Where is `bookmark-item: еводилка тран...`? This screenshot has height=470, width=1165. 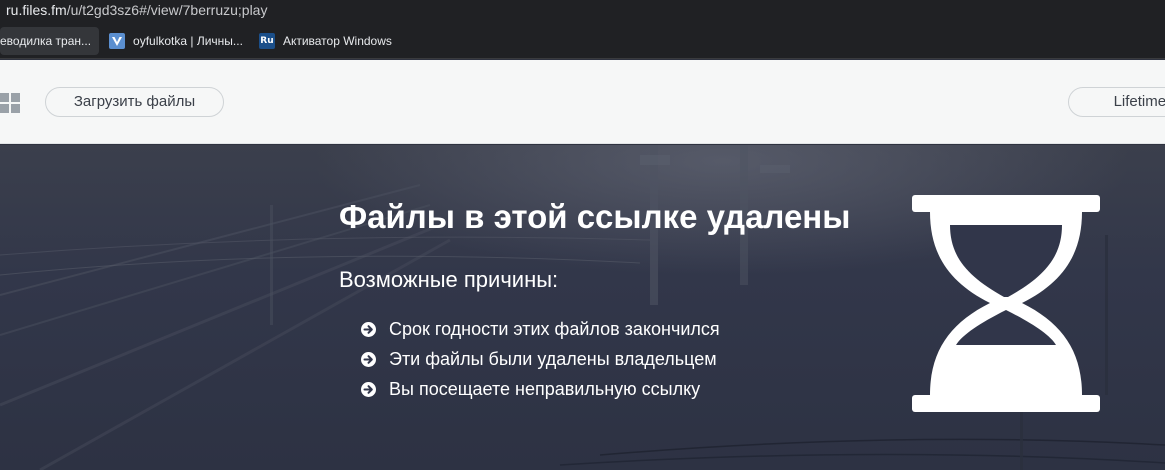
bookmark-item: еводилка тран... is located at coordinates (50, 41).